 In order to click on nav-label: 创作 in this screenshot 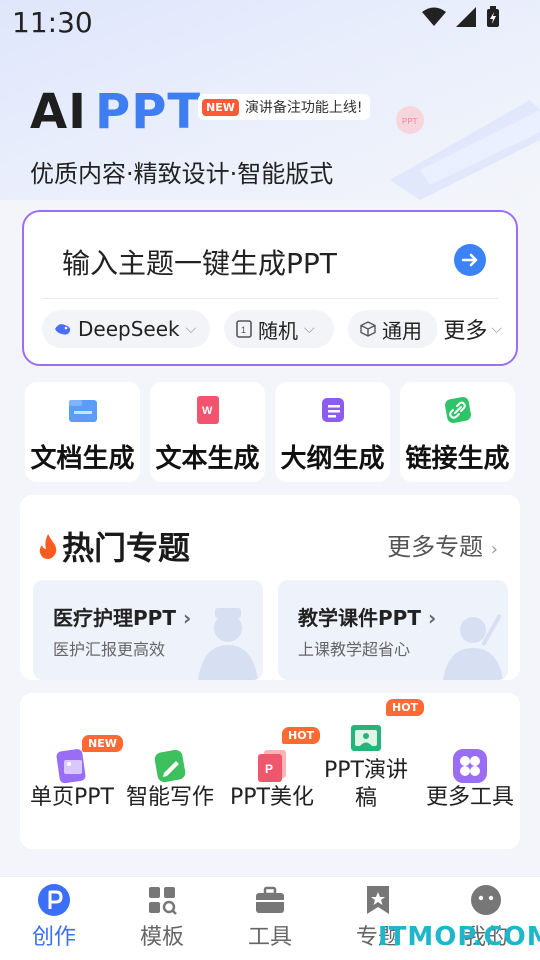, I will do `click(53, 937)`.